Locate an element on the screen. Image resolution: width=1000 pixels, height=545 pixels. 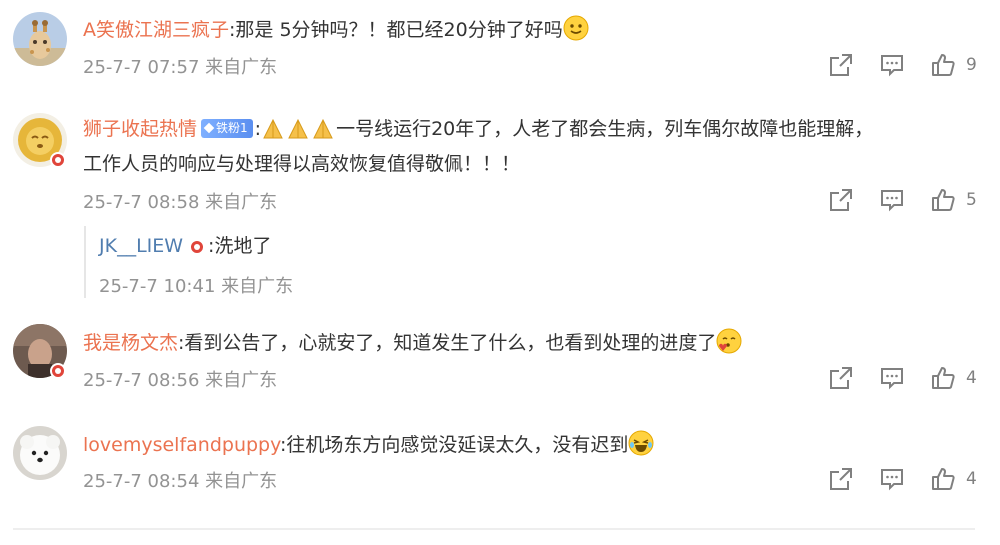
like-count: 5 is located at coordinates (971, 200).